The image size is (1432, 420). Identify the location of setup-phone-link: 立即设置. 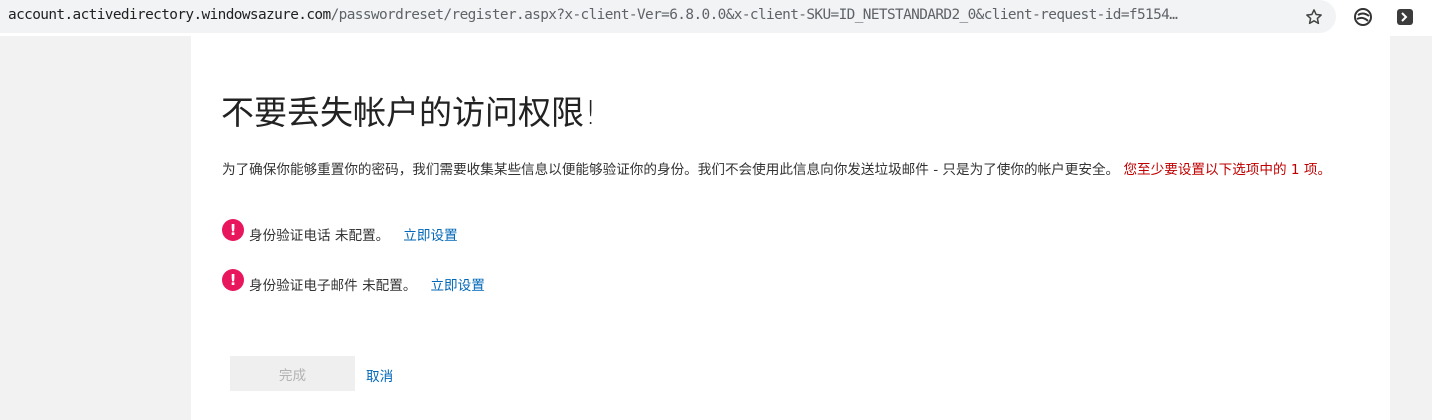
(430, 234).